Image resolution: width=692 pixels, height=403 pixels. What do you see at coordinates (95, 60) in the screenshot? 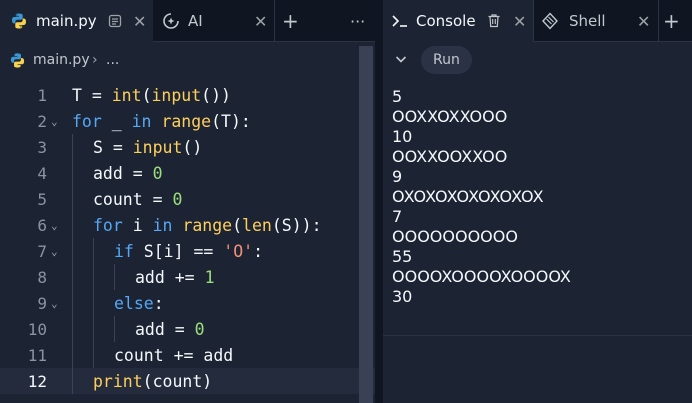
I see `breadcrumb-chevron-icon: ›` at bounding box center [95, 60].